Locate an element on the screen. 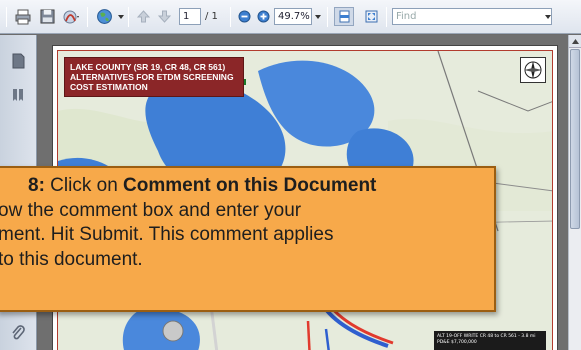 This screenshot has height=350, width=581. arrow-down-icon is located at coordinates (164, 16).